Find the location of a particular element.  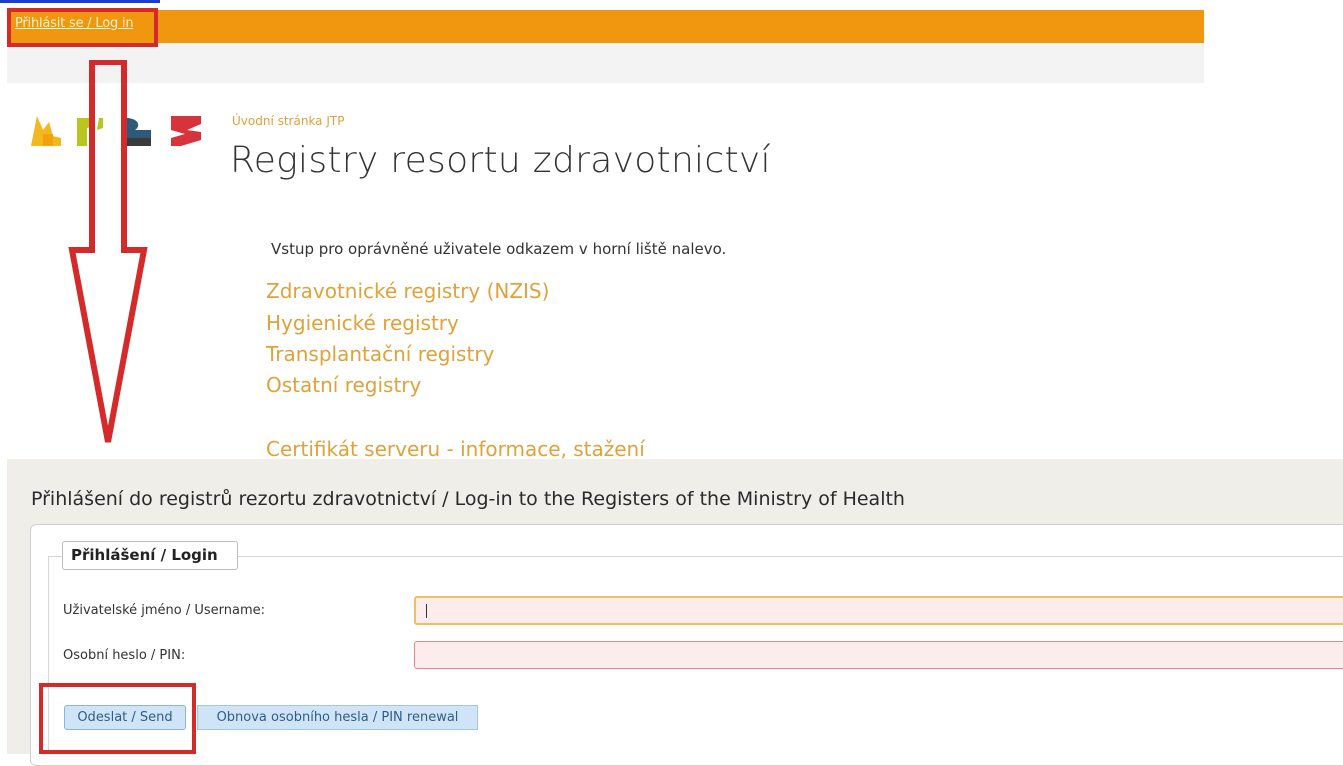

text-caret is located at coordinates (426, 611).